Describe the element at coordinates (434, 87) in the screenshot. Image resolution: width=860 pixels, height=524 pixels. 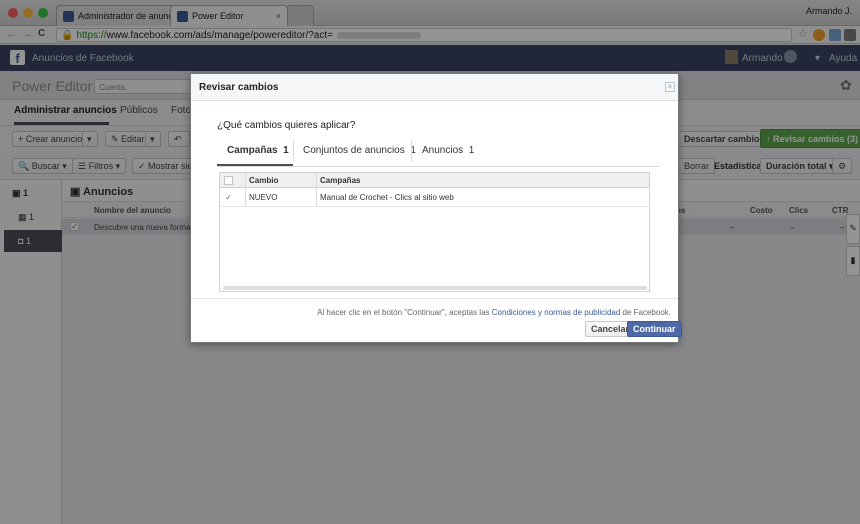
I see `dialog-header: Revisar cambios ×` at that location.